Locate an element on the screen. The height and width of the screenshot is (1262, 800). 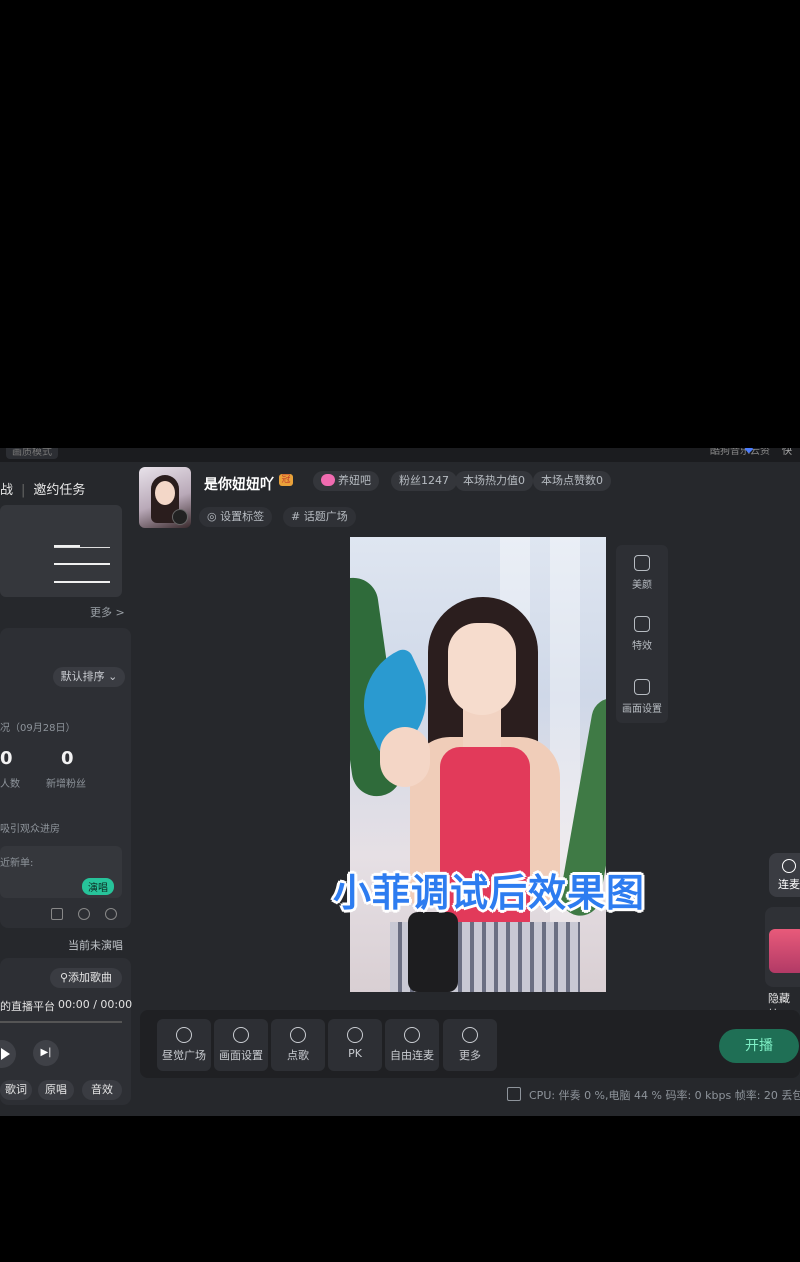
promo-image is located at coordinates (784, 951).